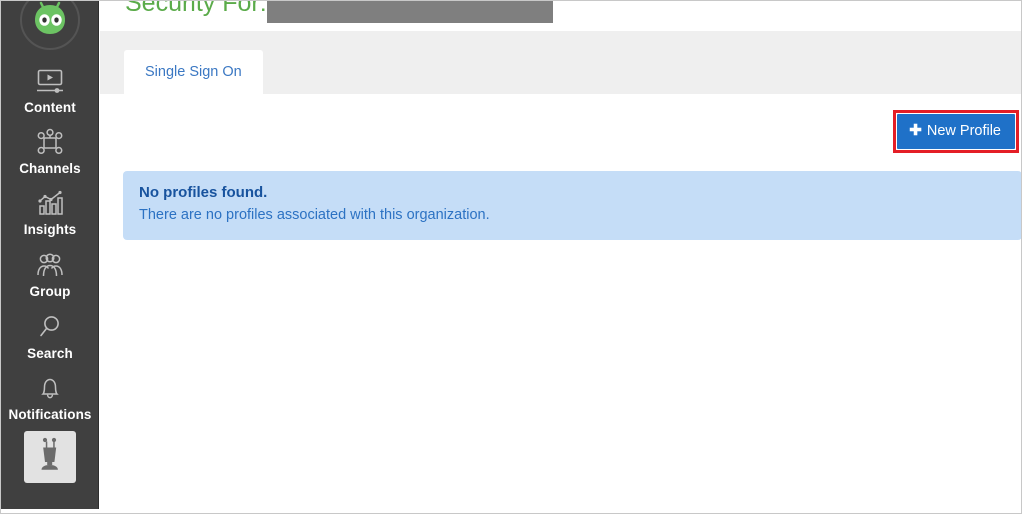  What do you see at coordinates (50, 414) in the screenshot?
I see `sidebar-item-label: Notifications` at bounding box center [50, 414].